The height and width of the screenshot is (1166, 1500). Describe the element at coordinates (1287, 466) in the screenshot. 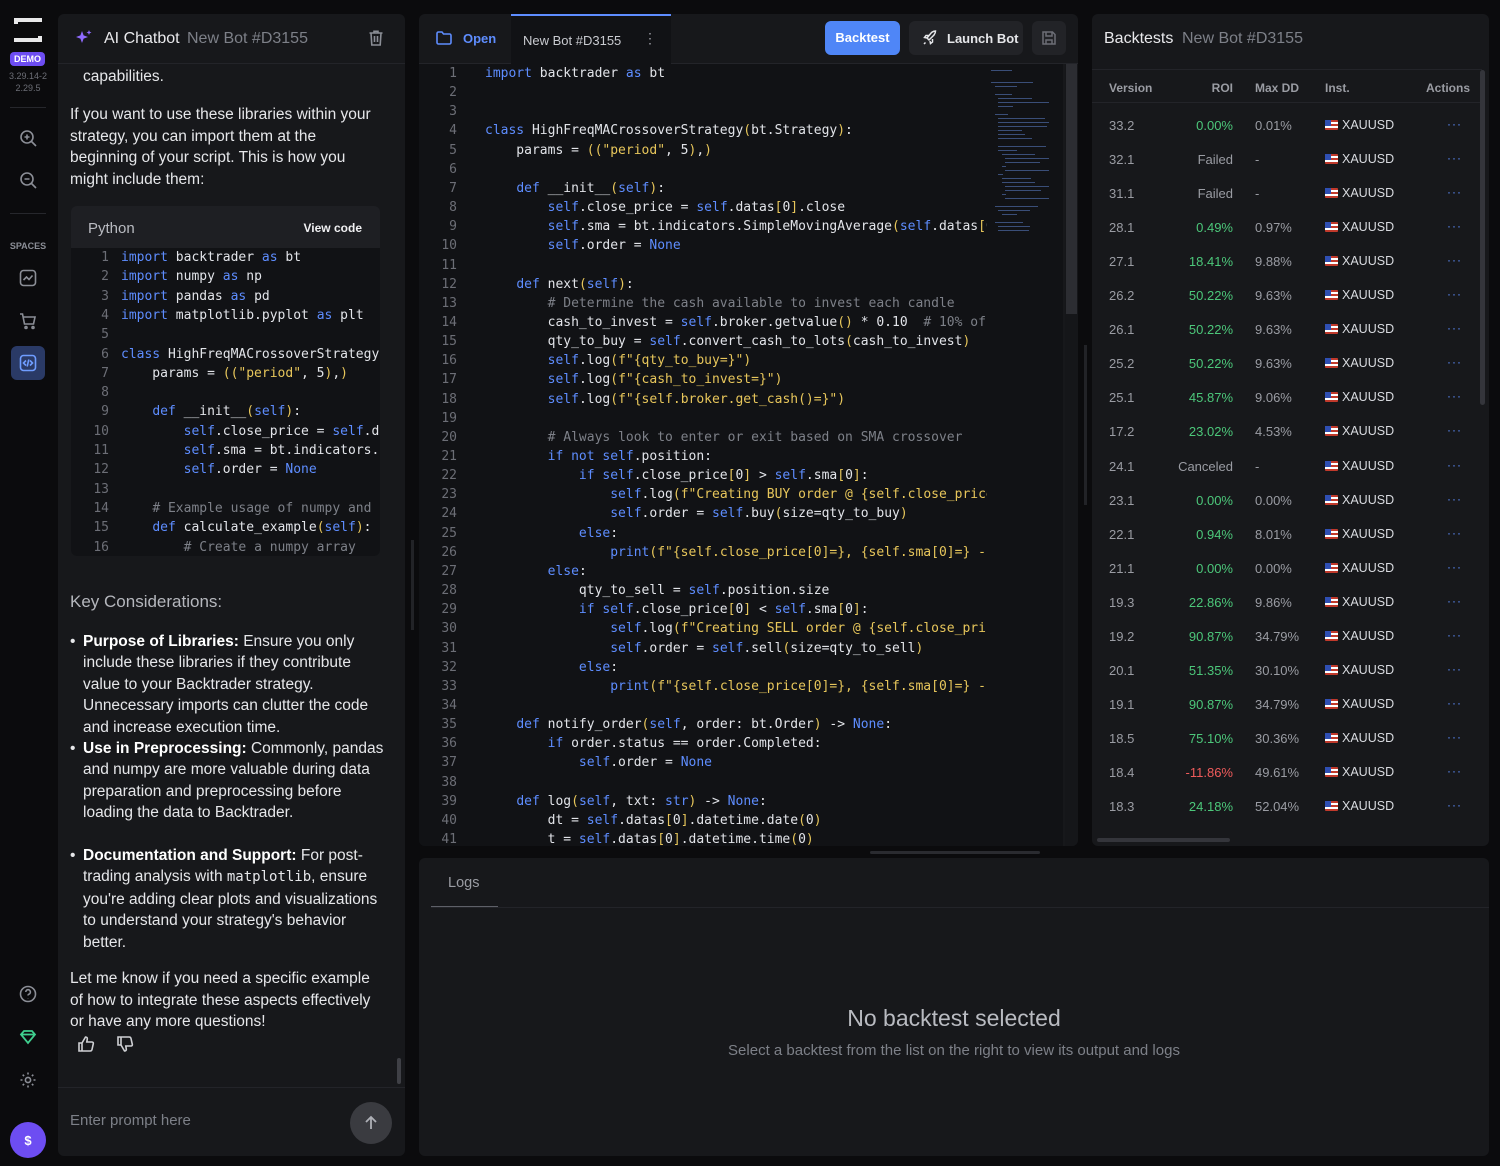

I see `table-row: 24.1 Canceled - XAUUSD ···` at that location.